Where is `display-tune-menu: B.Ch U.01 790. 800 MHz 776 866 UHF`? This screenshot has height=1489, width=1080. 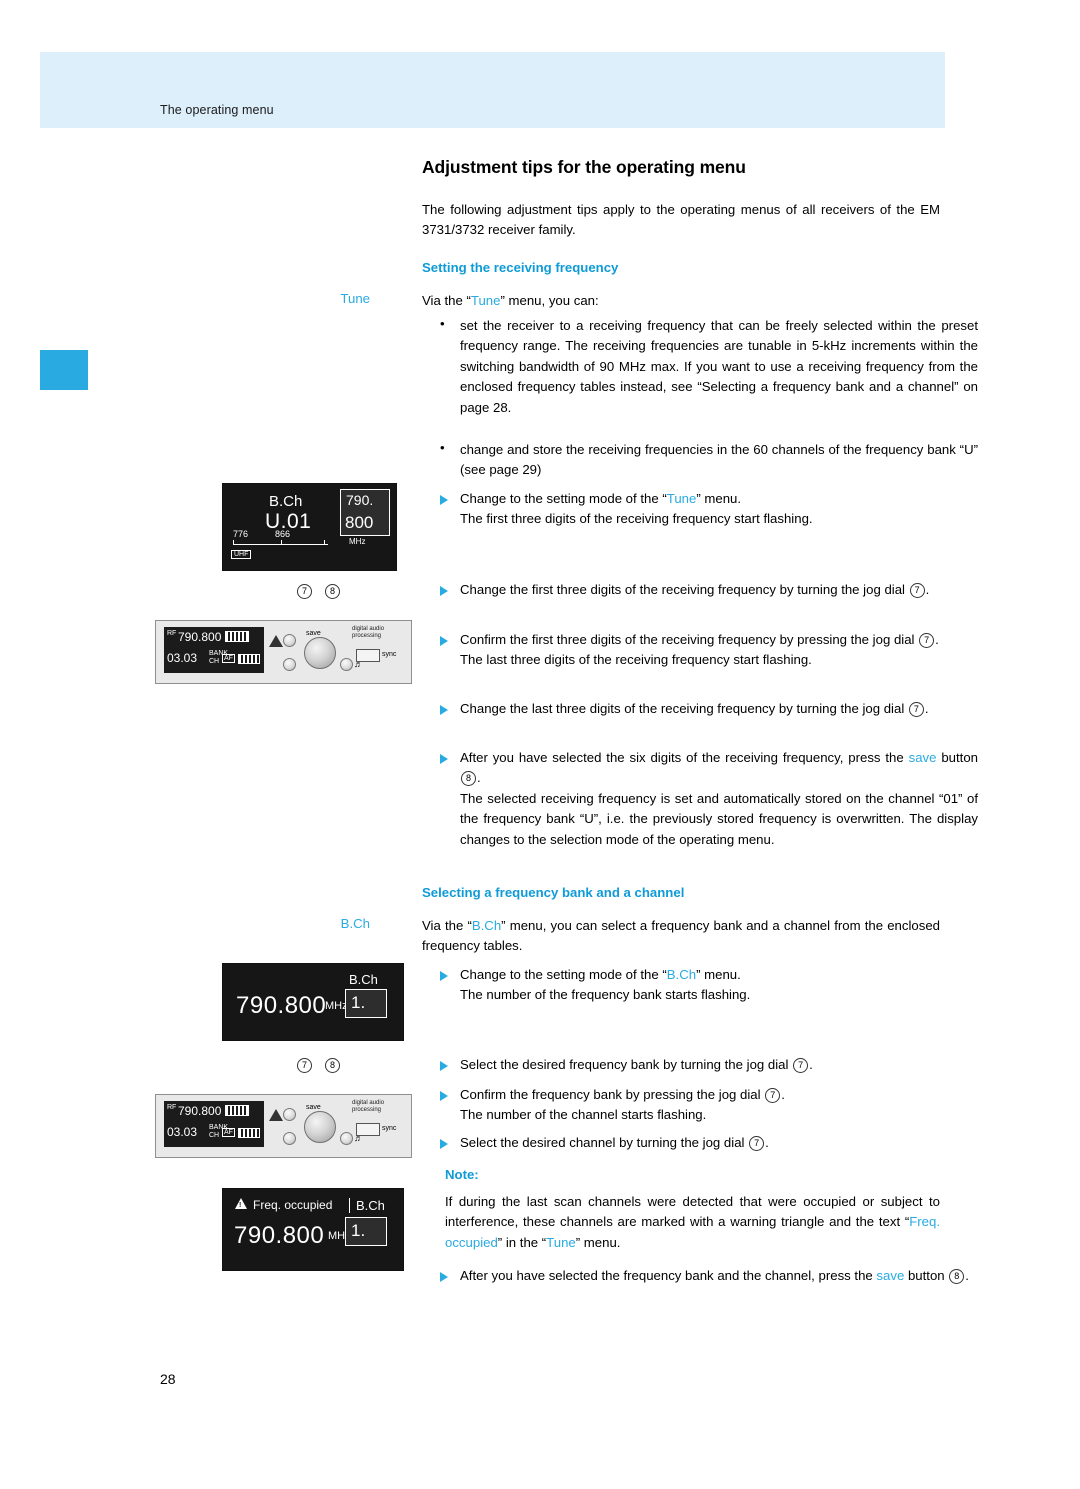
display-tune-menu: B.Ch U.01 790. 800 MHz 776 866 UHF is located at coordinates (309, 527).